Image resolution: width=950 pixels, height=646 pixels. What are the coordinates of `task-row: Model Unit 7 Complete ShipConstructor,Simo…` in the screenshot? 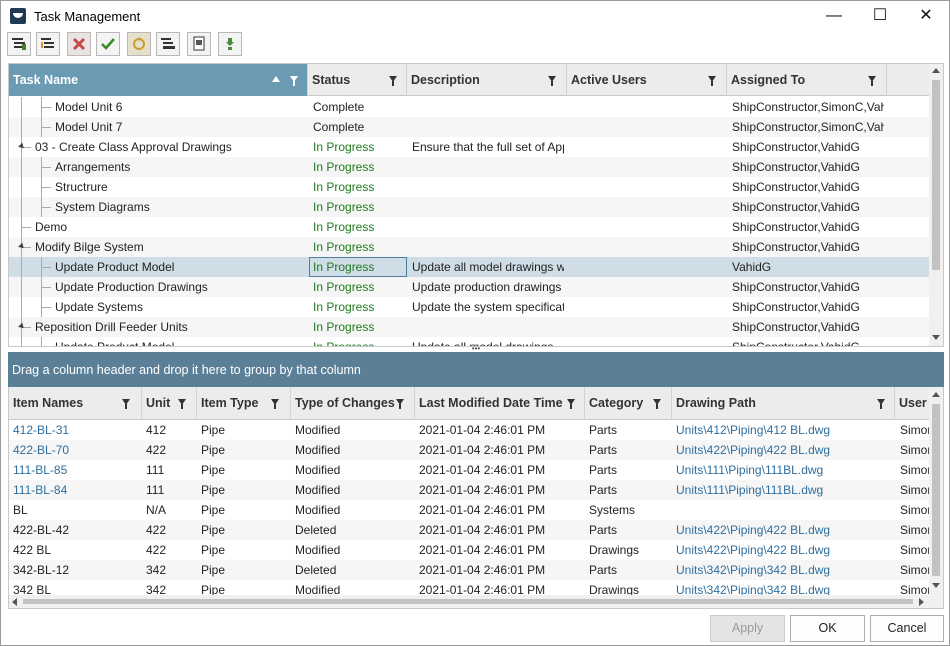 It's located at (469, 127).